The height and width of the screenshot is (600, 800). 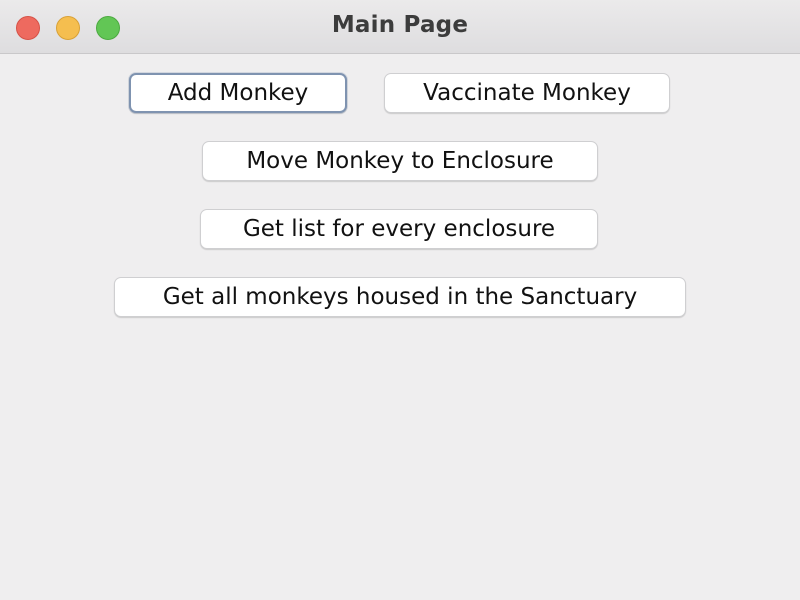 I want to click on move-monkey-to-enclosure-button: Move Monkey to Enclosure, so click(x=400, y=161).